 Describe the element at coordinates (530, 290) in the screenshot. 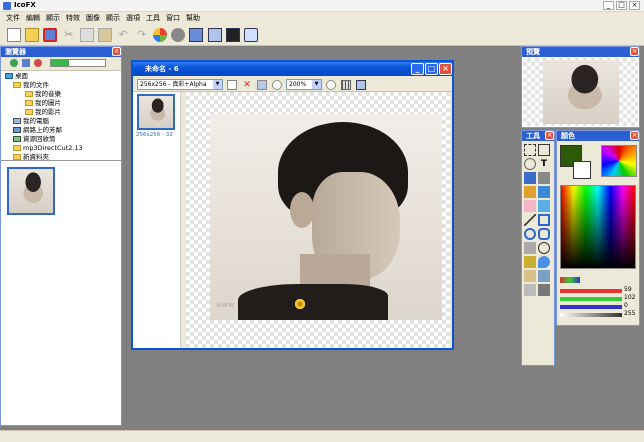

I see `dodge-tool-icon` at that location.